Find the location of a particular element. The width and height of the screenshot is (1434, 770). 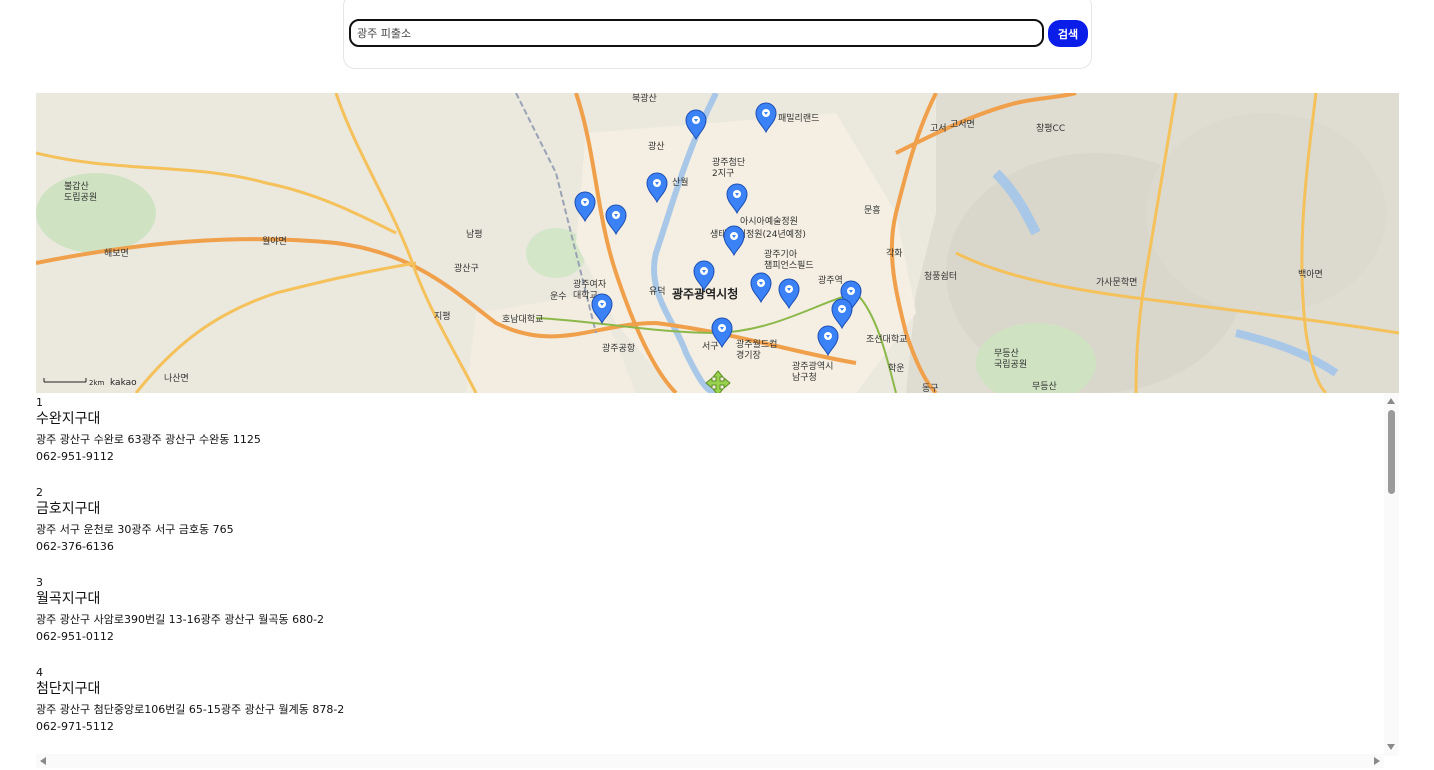

result-name: 금호지구대 is located at coordinates (68, 509).